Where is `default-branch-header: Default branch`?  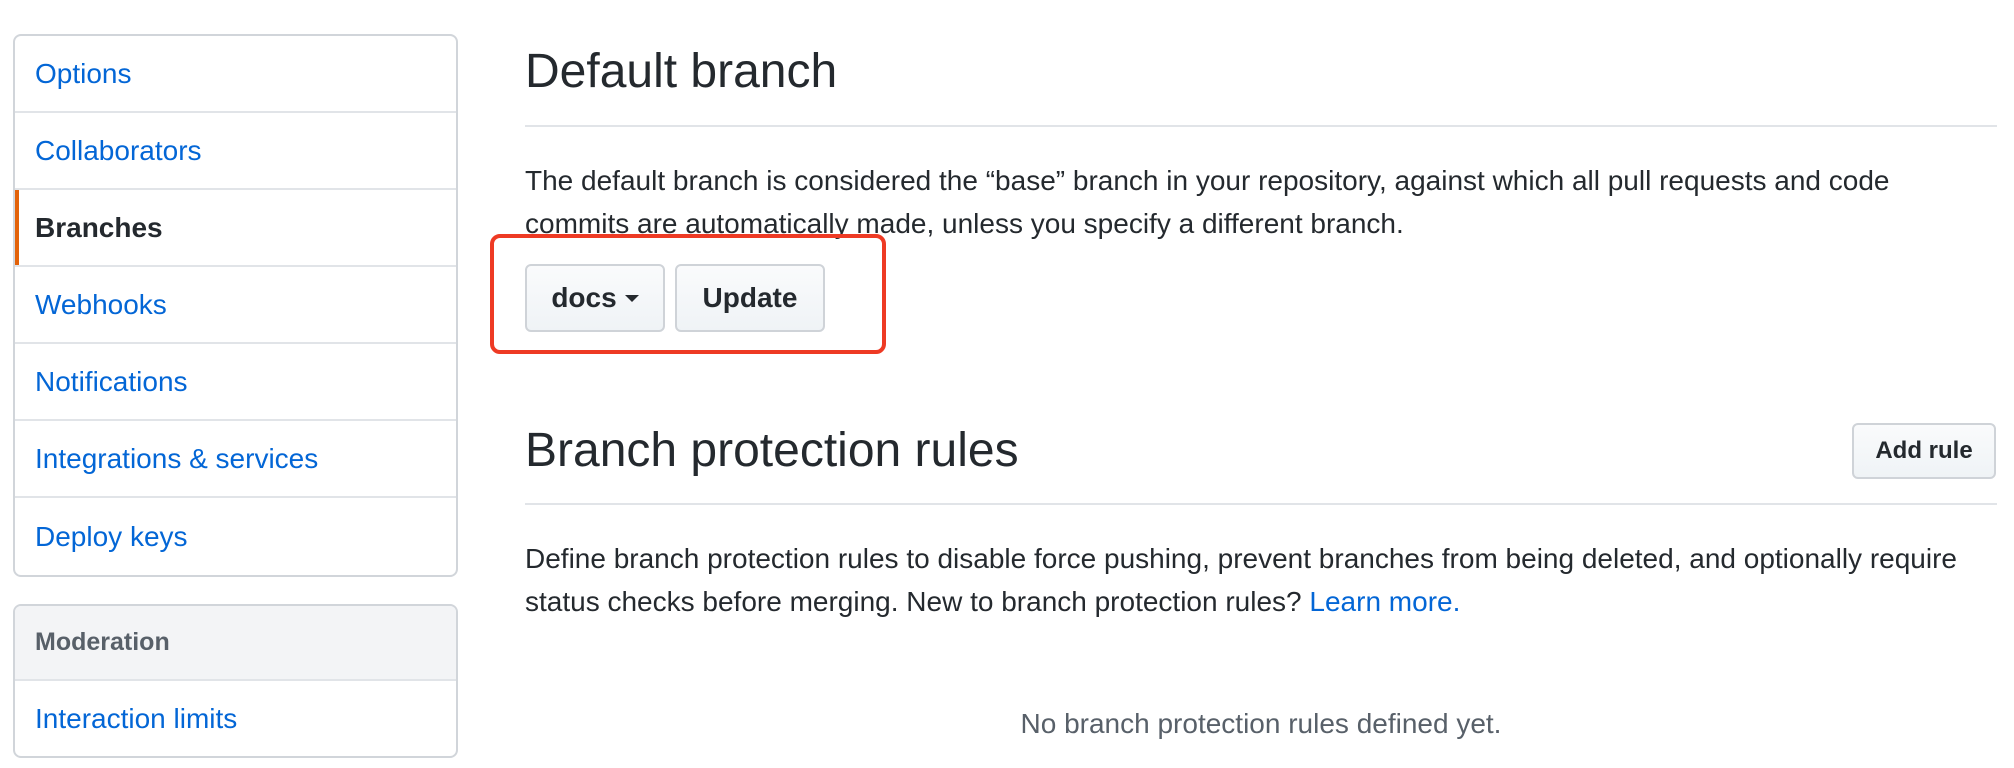 default-branch-header: Default branch is located at coordinates (1261, 63).